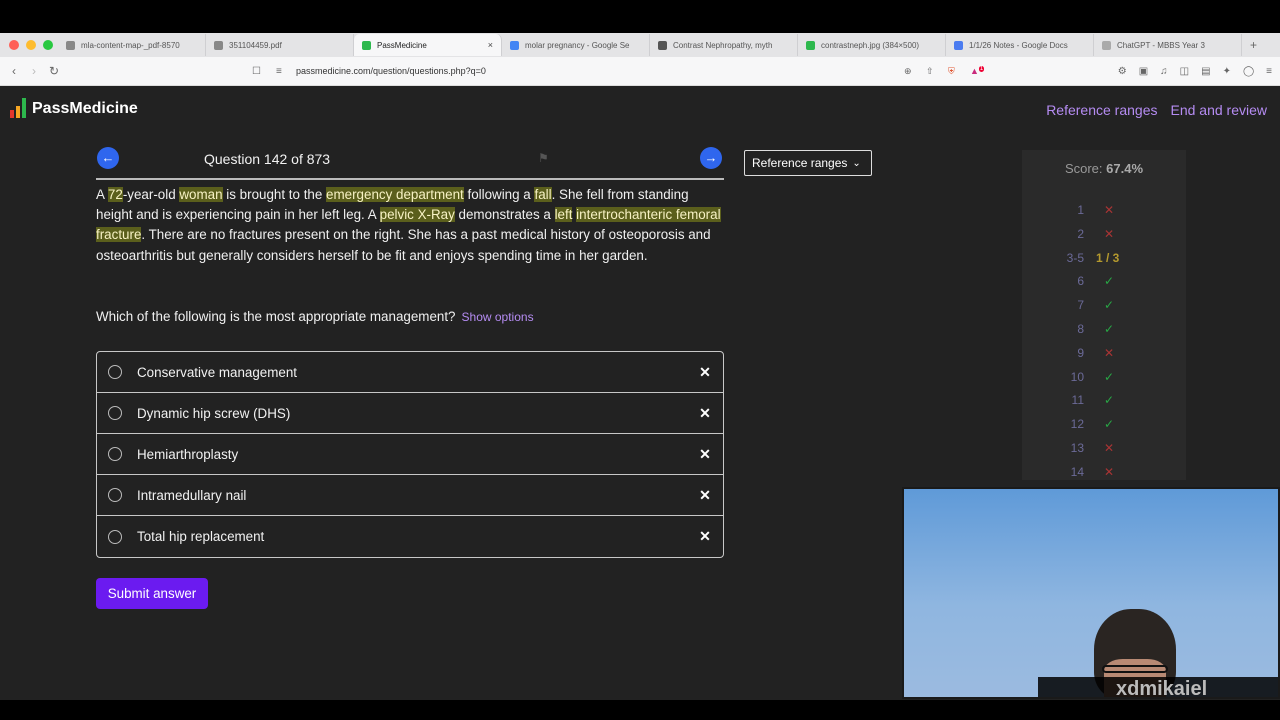 The height and width of the screenshot is (720, 1280). I want to click on browser-tab: contrastneph.jpg (384×500), so click(872, 45).